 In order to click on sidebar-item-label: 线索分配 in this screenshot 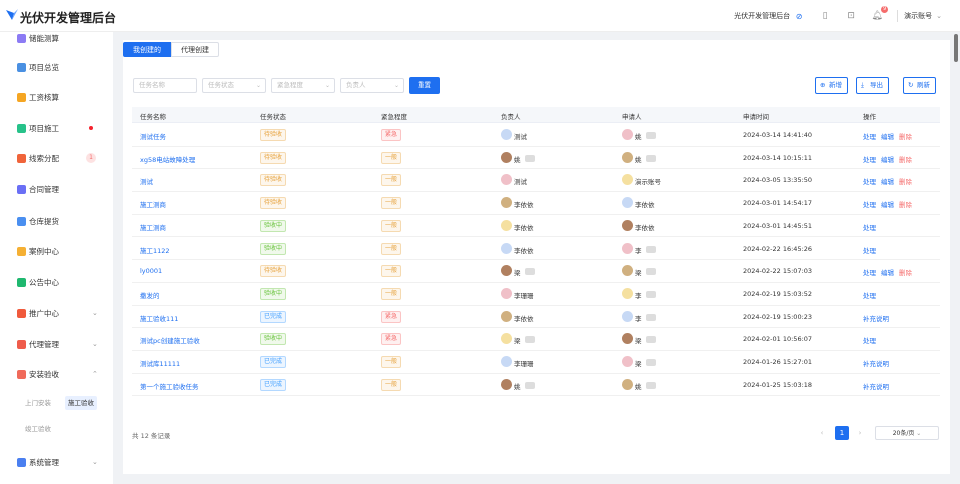, I will do `click(44, 158)`.